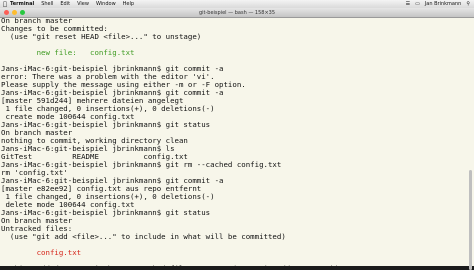 This screenshot has width=474, height=270. What do you see at coordinates (41, 252) in the screenshot?
I see `terminal-line: config.txt` at bounding box center [41, 252].